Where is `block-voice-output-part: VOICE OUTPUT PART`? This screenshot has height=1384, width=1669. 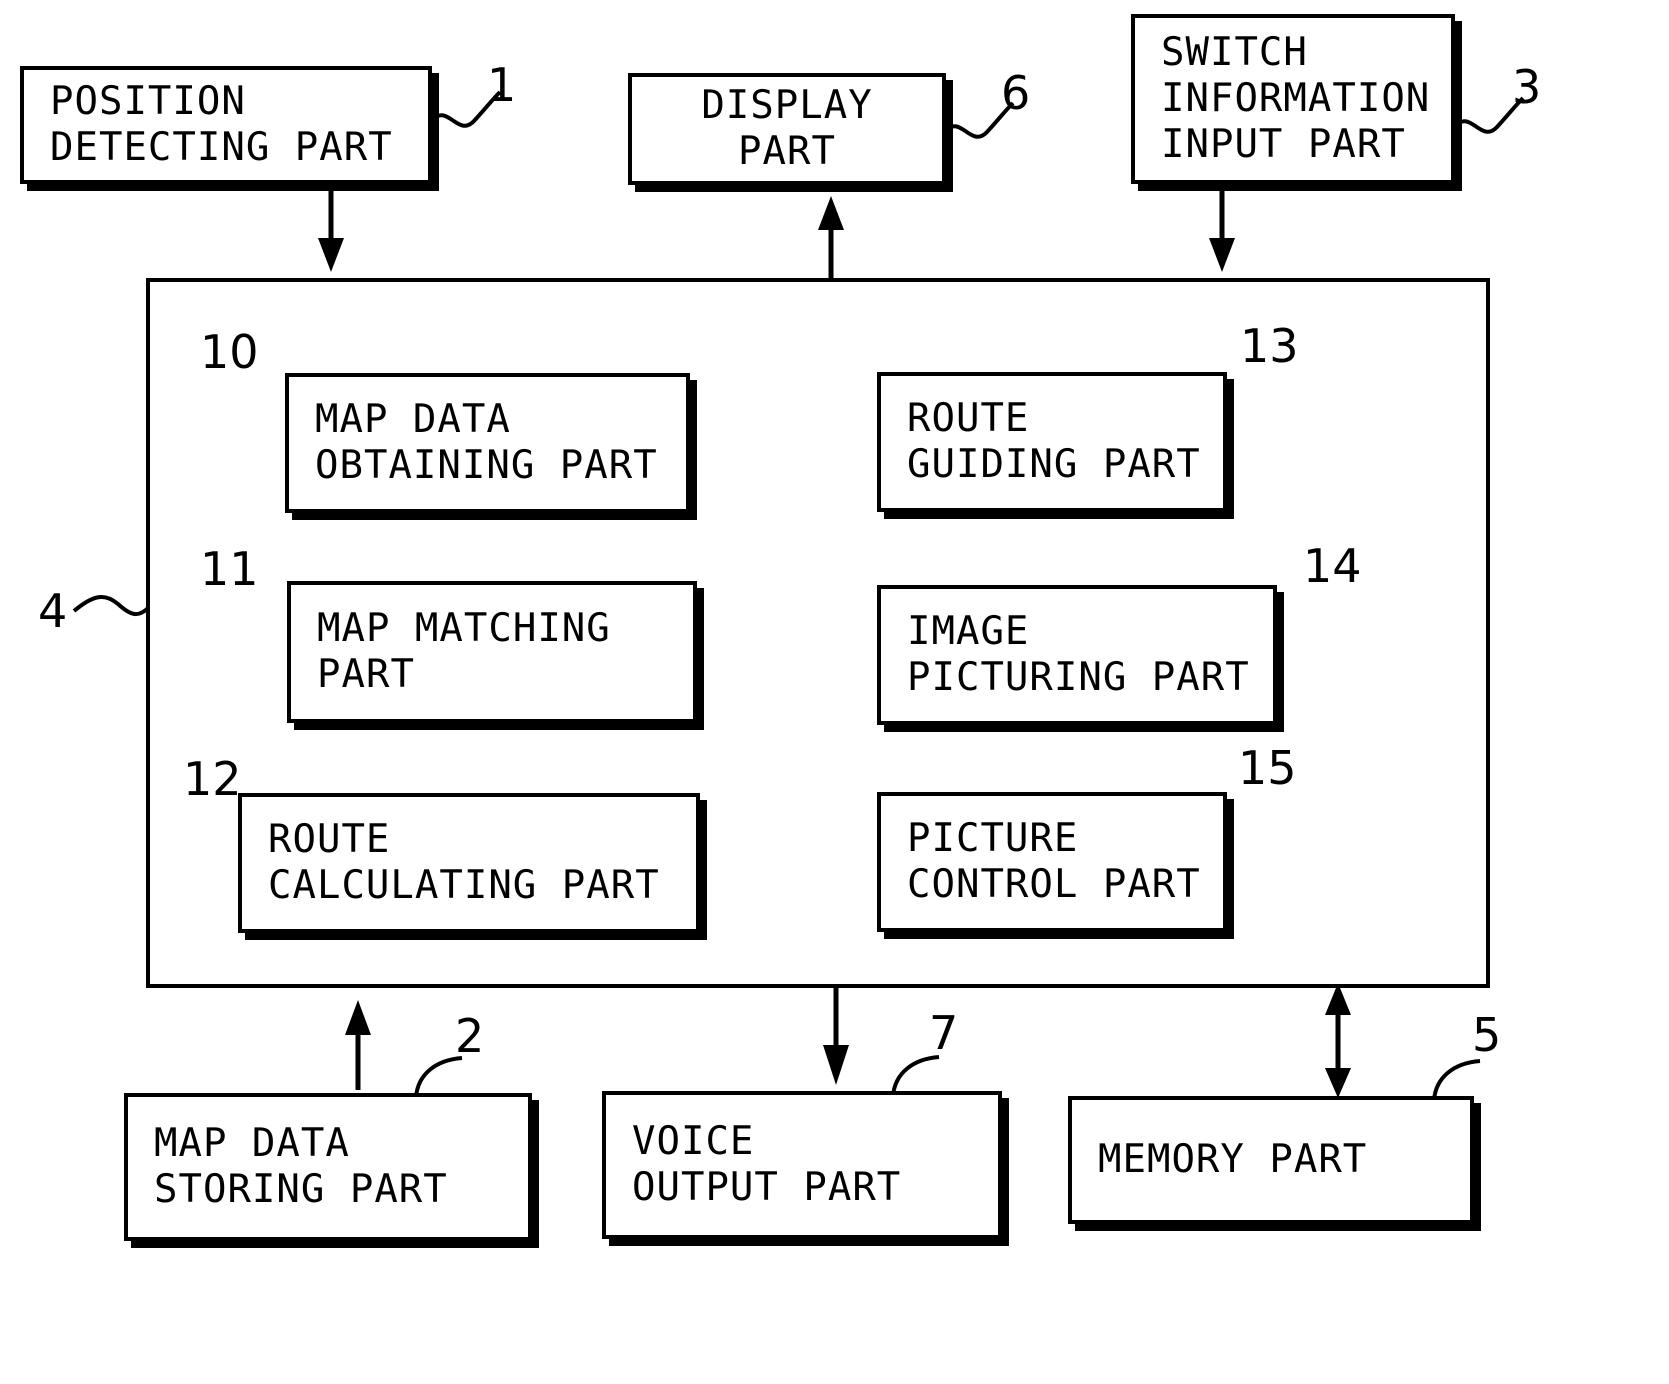
block-voice-output-part: VOICE OUTPUT PART is located at coordinates (802, 1165).